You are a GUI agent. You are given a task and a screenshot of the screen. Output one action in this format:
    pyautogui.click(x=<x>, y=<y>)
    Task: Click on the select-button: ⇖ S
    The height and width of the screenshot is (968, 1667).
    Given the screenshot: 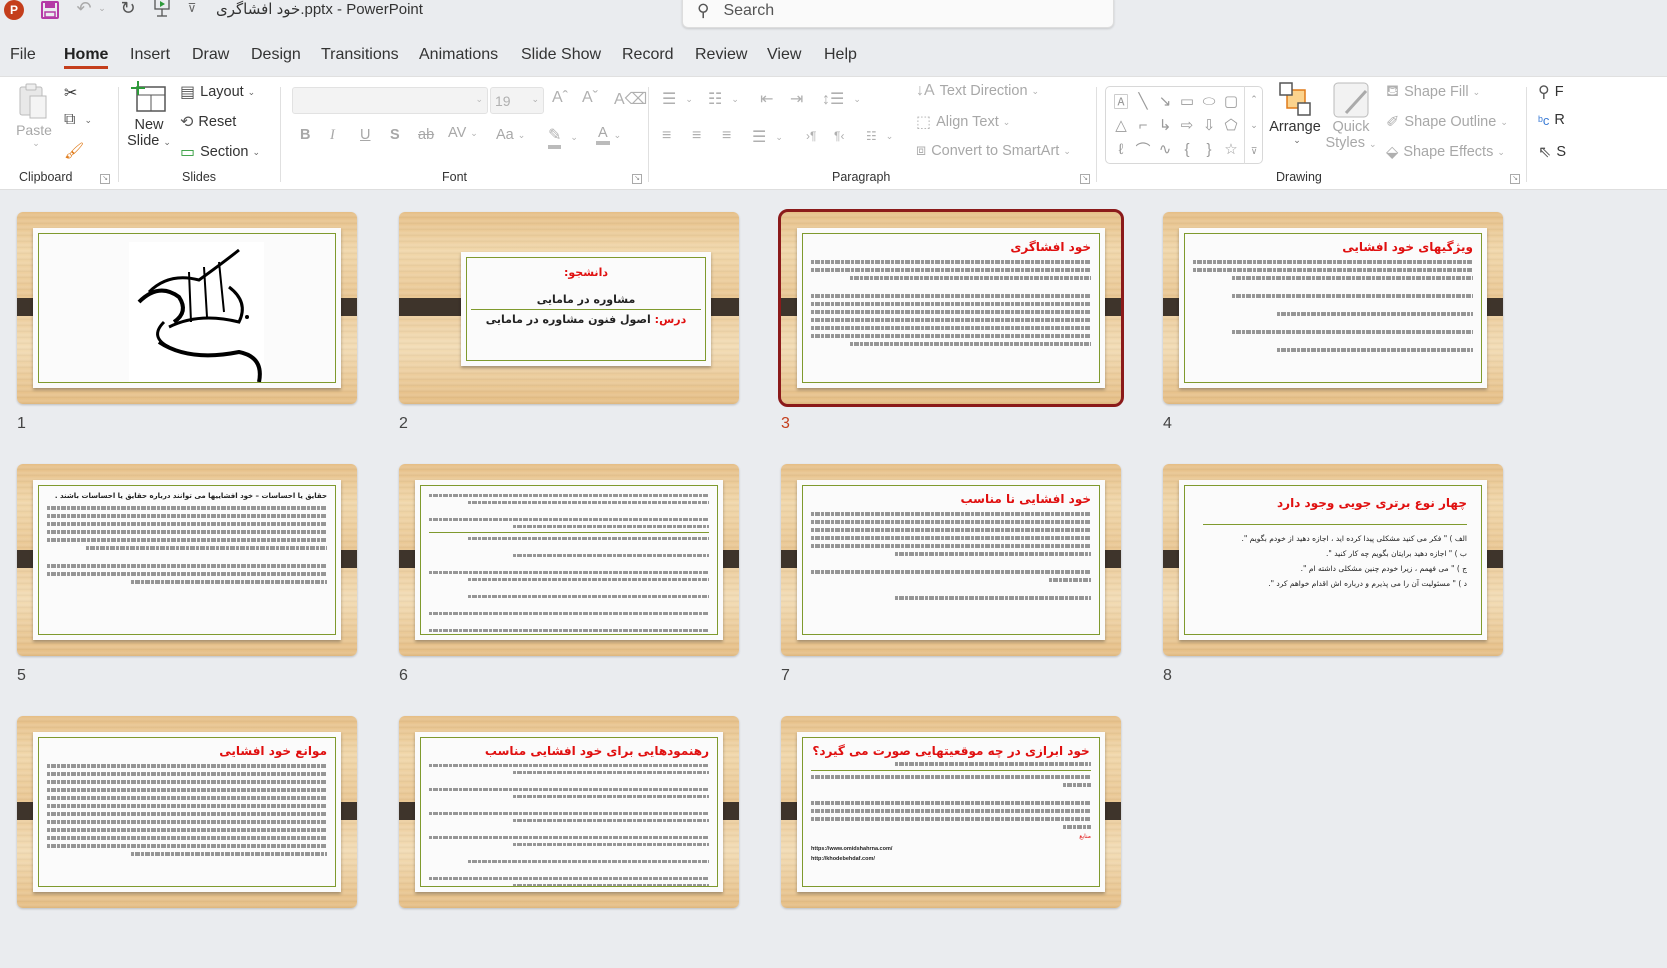 What is the action you would take?
    pyautogui.click(x=1552, y=152)
    